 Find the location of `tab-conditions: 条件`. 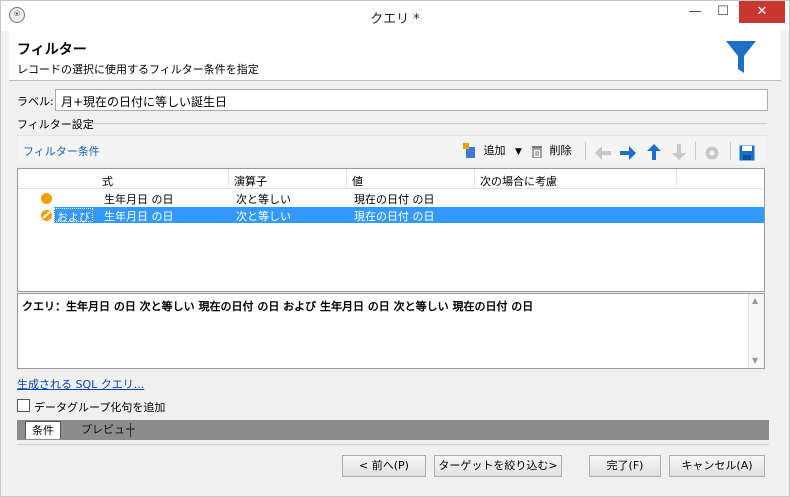

tab-conditions: 条件 is located at coordinates (43, 430).